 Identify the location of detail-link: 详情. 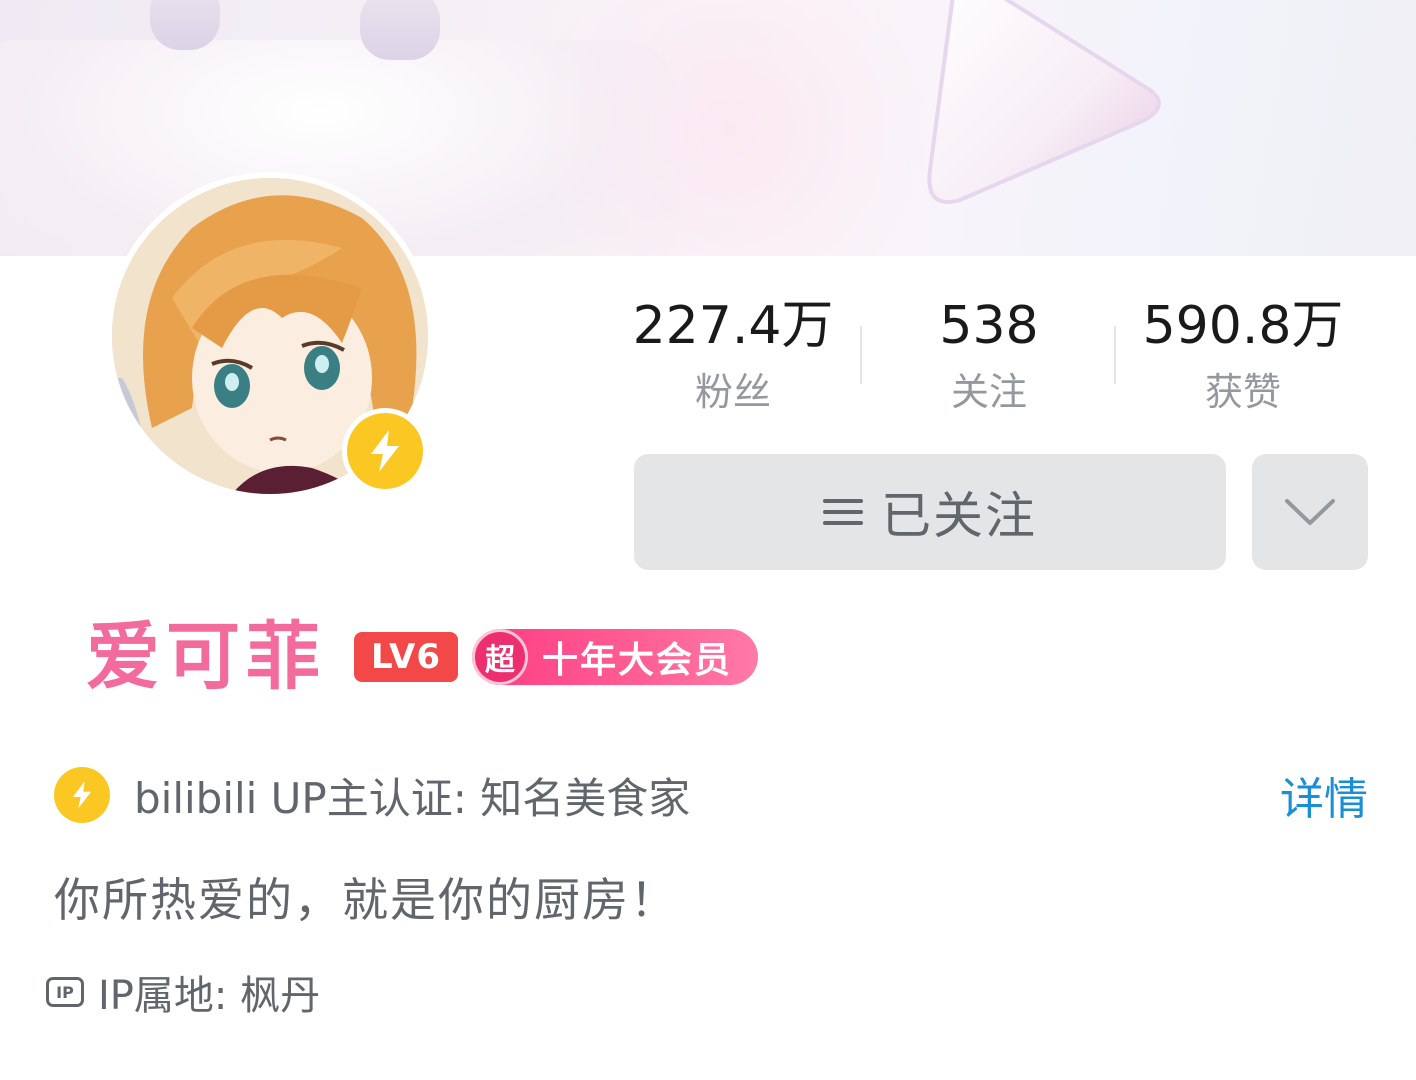
(1324, 795).